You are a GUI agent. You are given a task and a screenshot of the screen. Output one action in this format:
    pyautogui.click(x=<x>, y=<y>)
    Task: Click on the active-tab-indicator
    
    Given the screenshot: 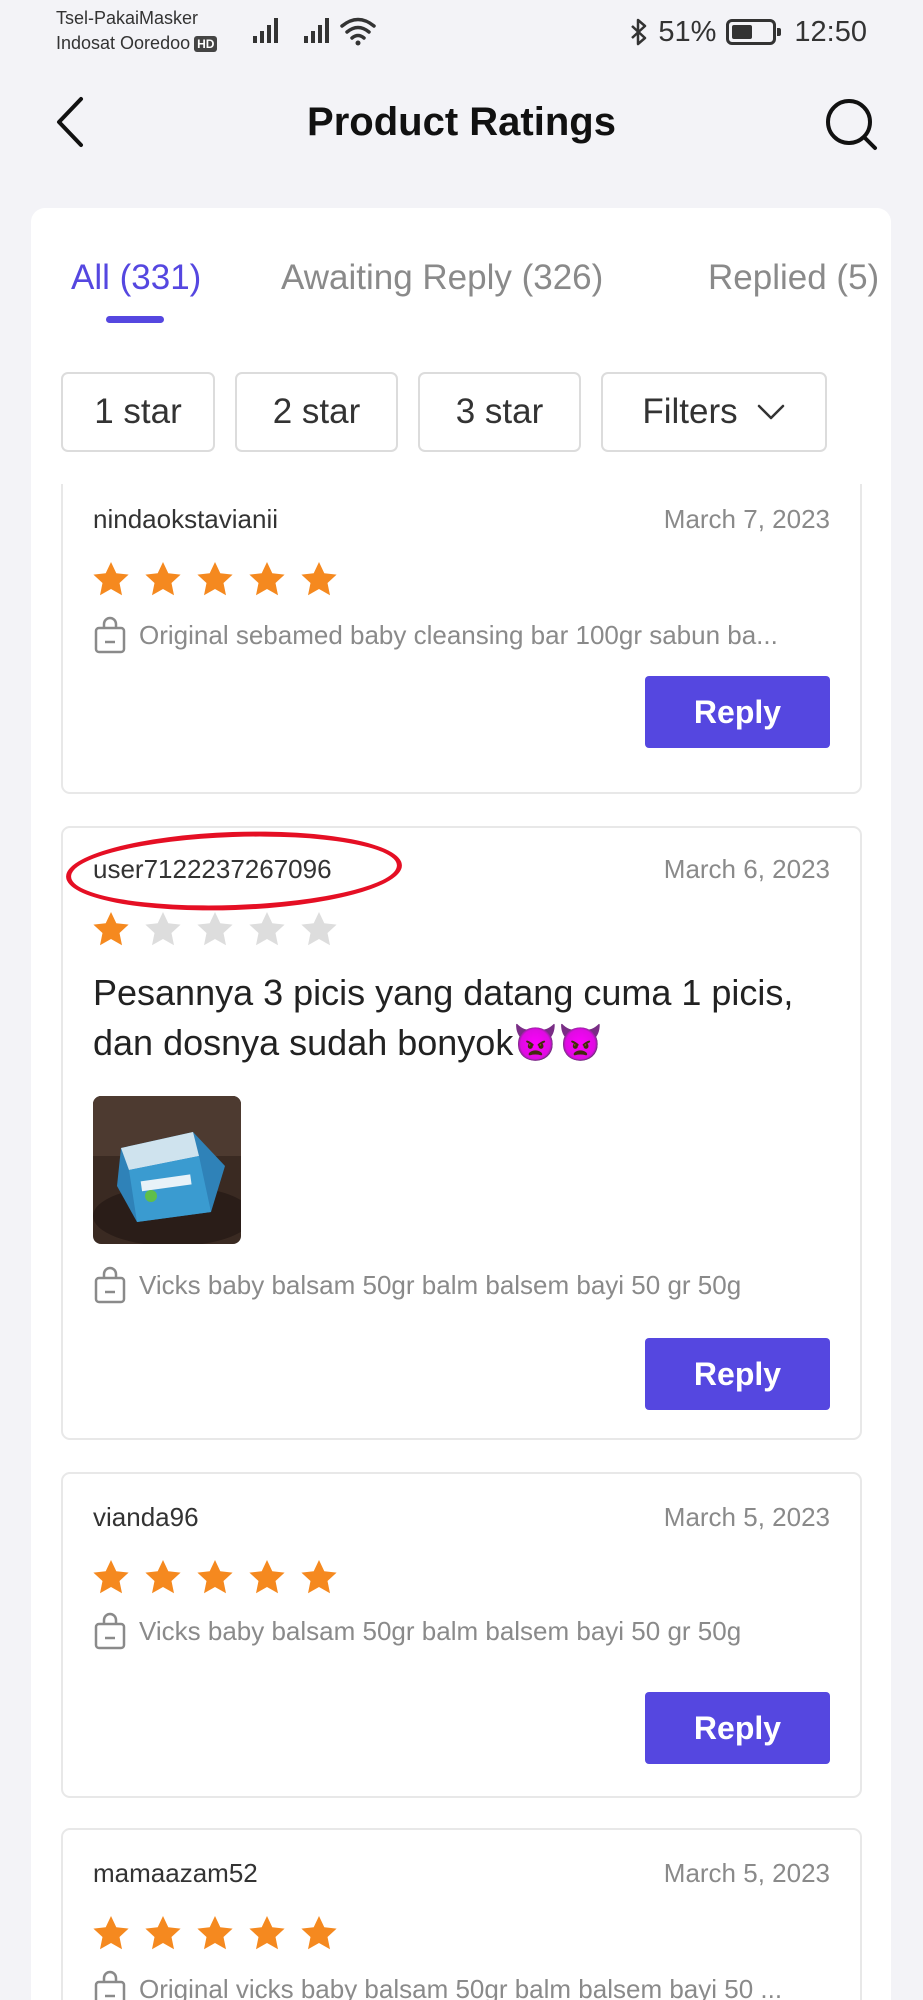 What is the action you would take?
    pyautogui.click(x=135, y=319)
    